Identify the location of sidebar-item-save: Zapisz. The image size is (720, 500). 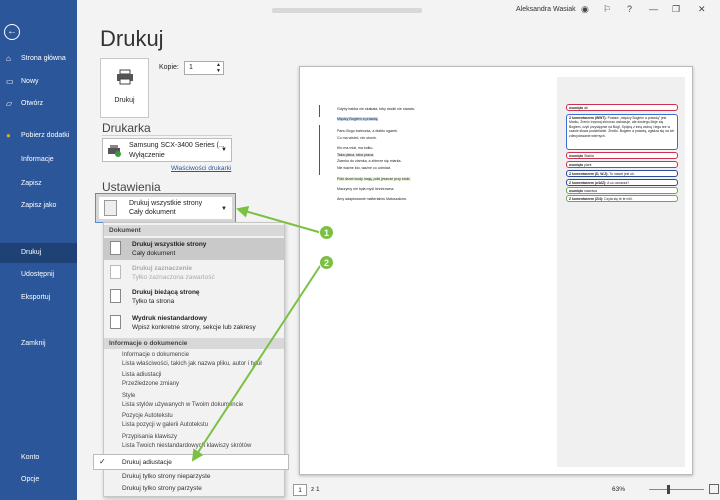
(38, 183).